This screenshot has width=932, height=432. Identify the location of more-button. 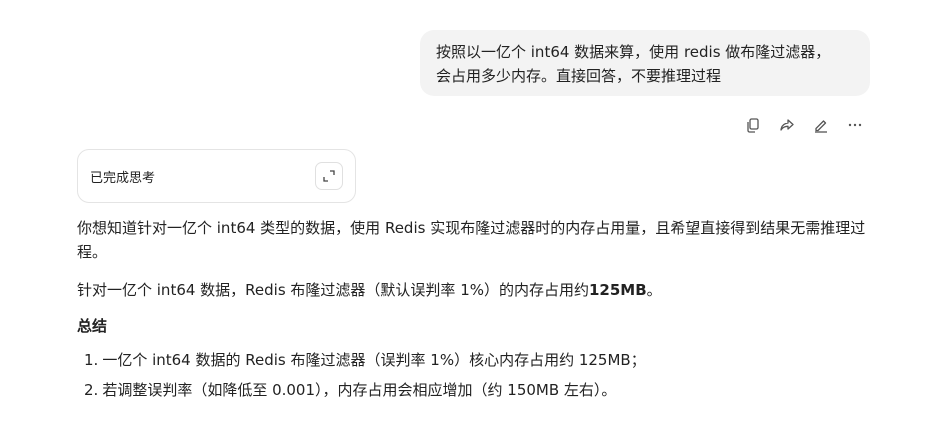
(855, 125).